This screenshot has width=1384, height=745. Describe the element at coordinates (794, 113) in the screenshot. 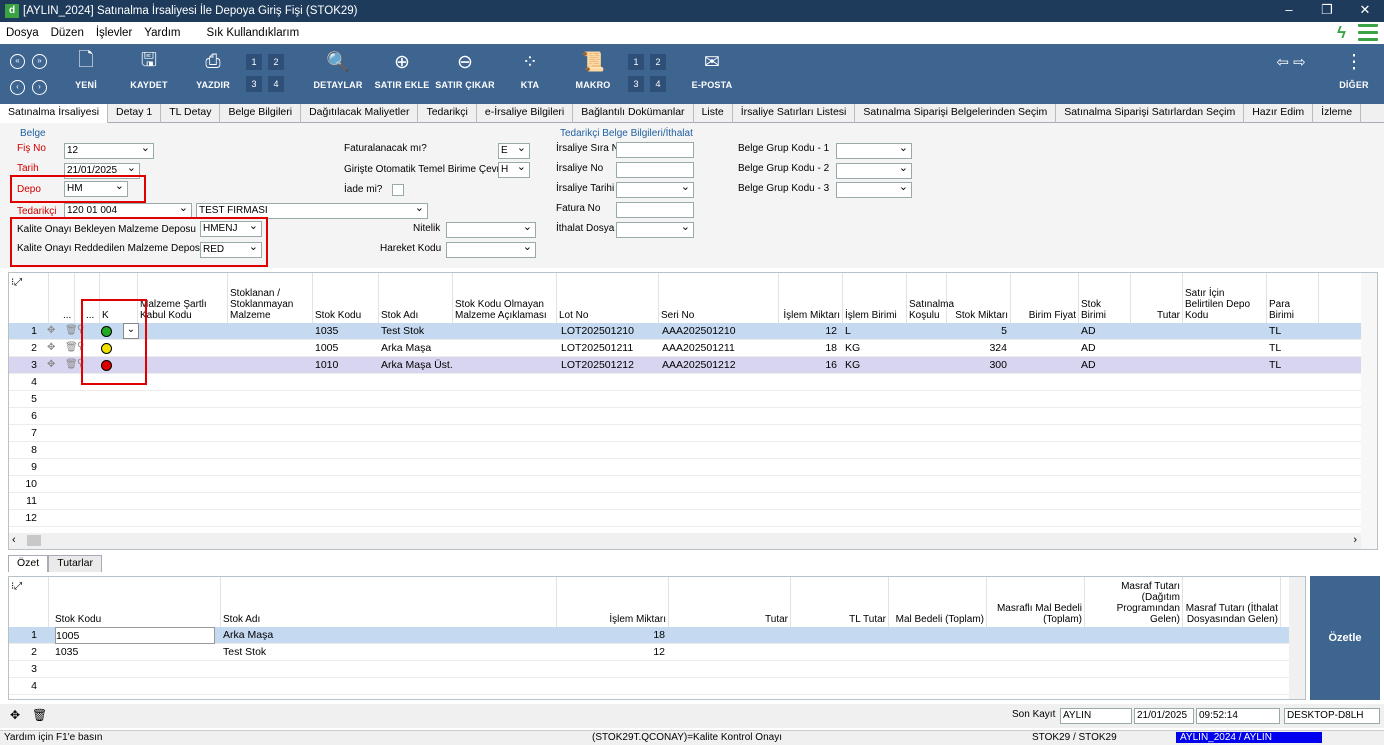

I see `tab-irsaliye-satirlari-listesi: İrsaliye Satırları Listesi` at that location.